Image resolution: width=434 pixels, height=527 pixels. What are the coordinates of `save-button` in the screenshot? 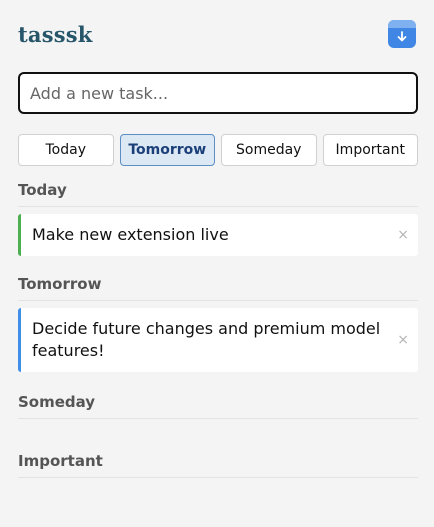 It's located at (402, 34).